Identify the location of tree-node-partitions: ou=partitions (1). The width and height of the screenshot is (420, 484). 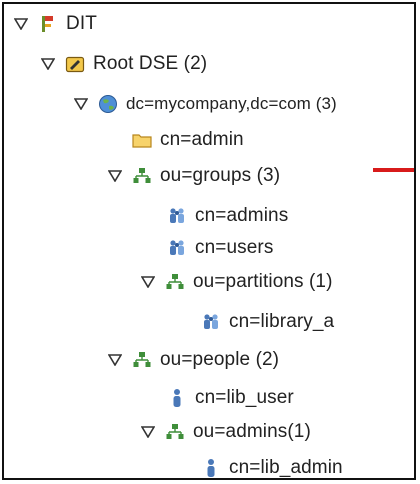
(237, 282).